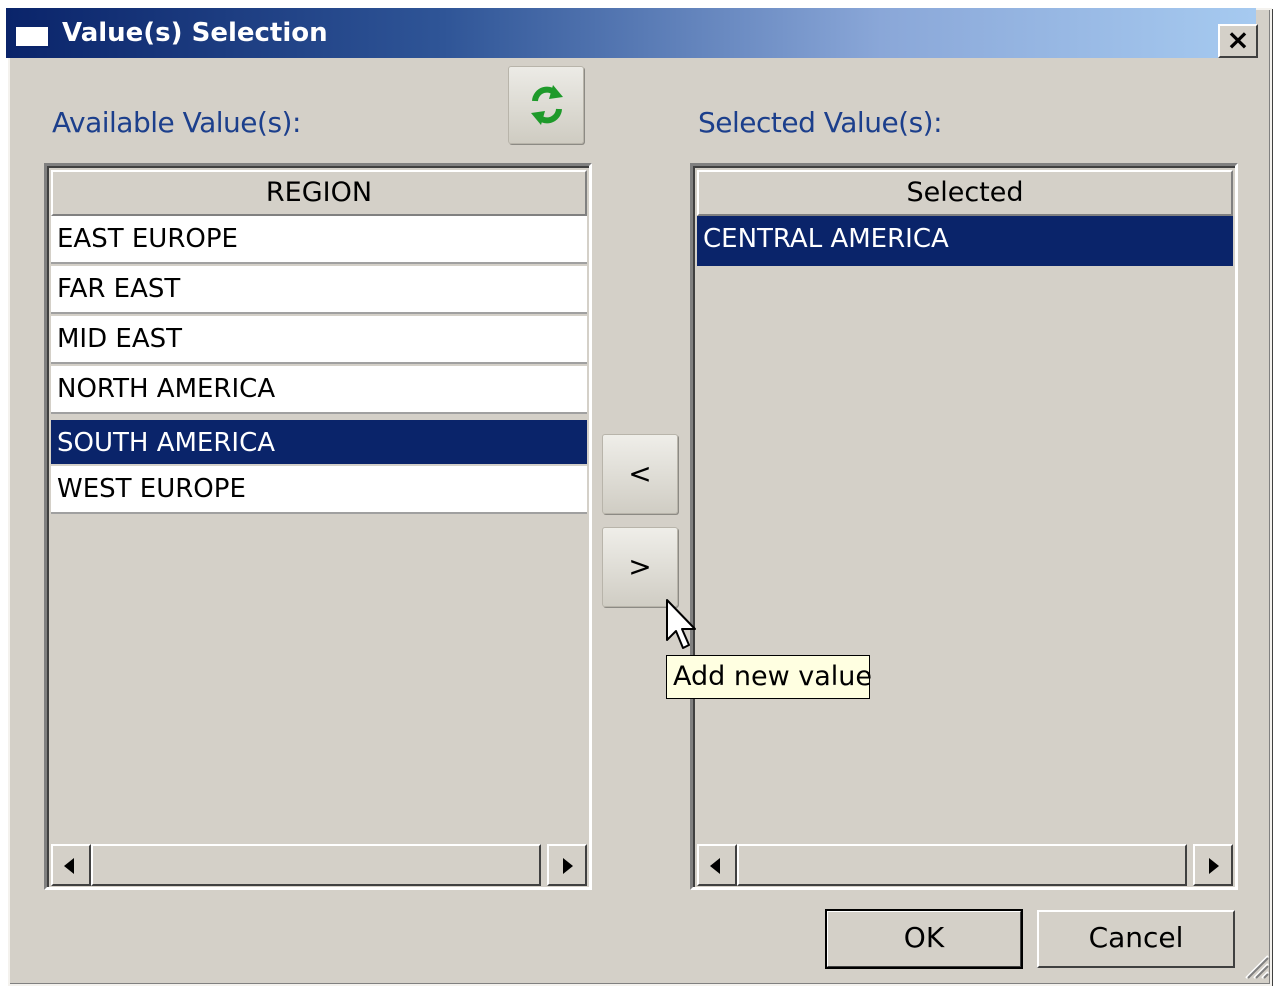 Image resolution: width=1275 pixels, height=986 pixels. I want to click on selected-values-label: Selected Value(s):, so click(820, 122).